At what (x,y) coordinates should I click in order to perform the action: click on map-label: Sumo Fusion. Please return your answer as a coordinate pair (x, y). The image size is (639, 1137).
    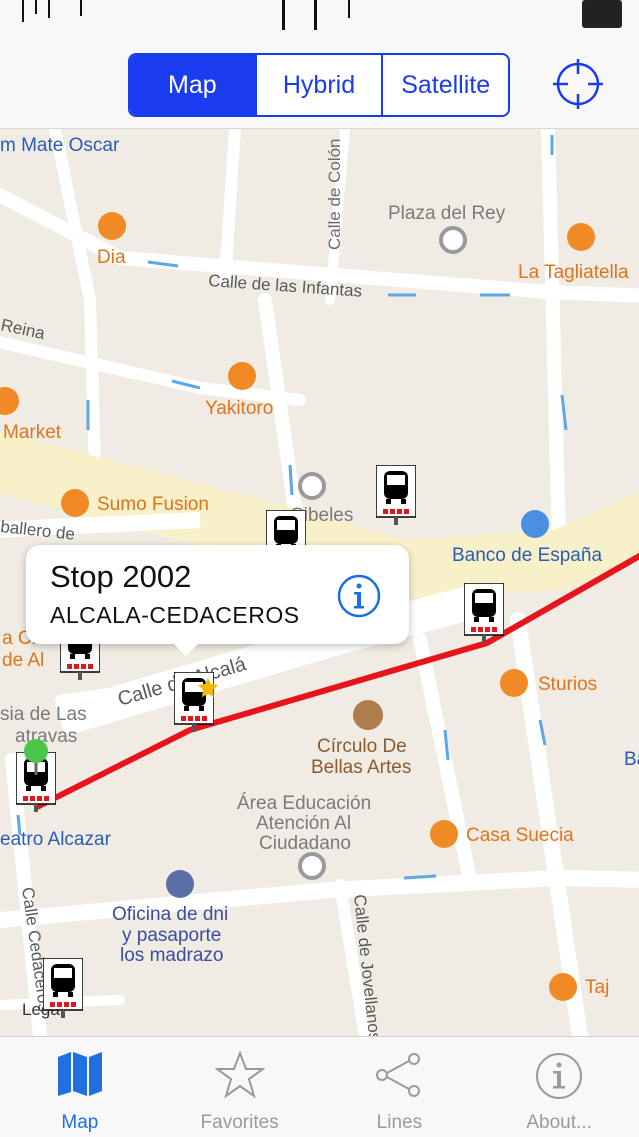
    Looking at the image, I should click on (153, 504).